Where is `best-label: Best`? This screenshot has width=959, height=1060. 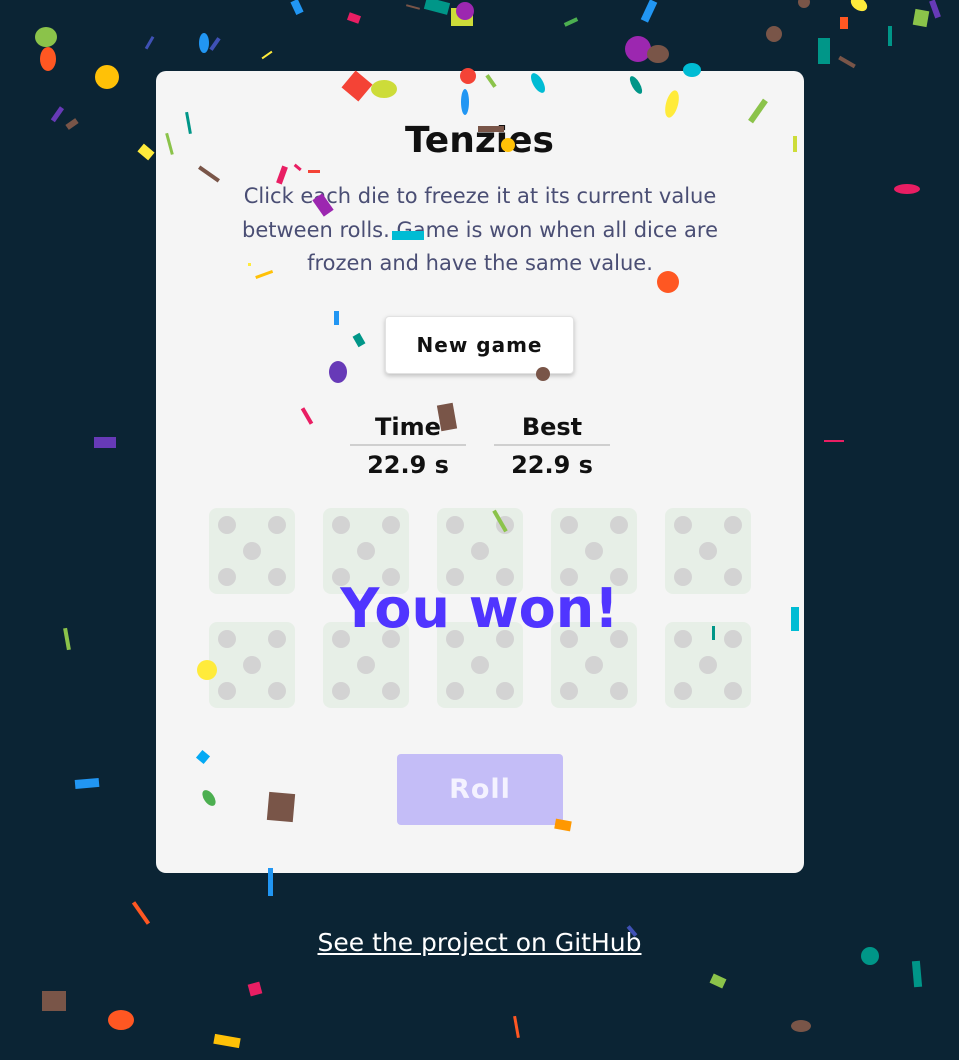 best-label: Best is located at coordinates (552, 428).